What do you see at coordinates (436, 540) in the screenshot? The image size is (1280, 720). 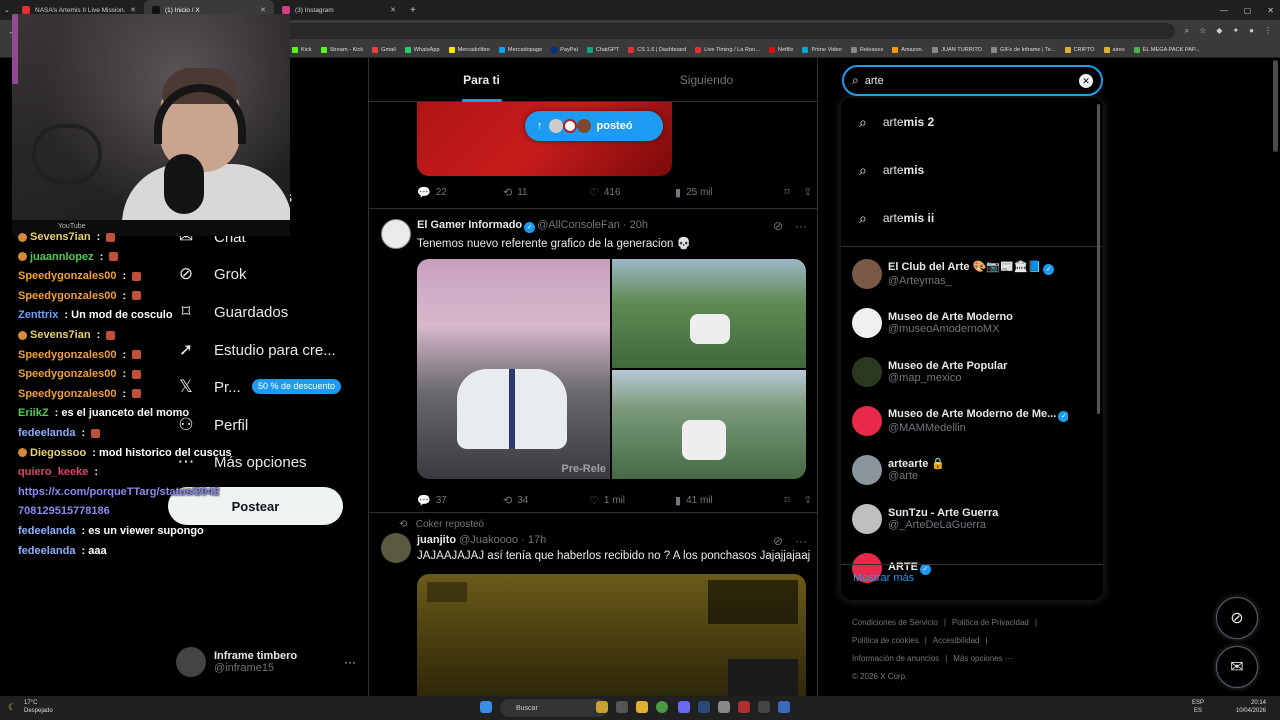 I see `post-author-name: juanjito` at bounding box center [436, 540].